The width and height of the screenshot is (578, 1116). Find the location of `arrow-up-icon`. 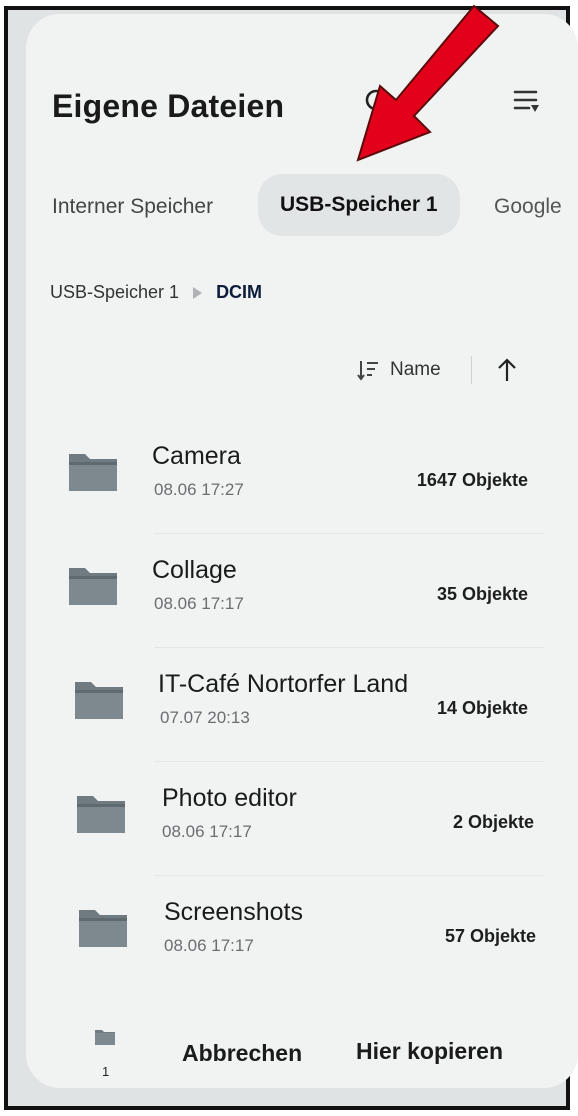

arrow-up-icon is located at coordinates (507, 370).